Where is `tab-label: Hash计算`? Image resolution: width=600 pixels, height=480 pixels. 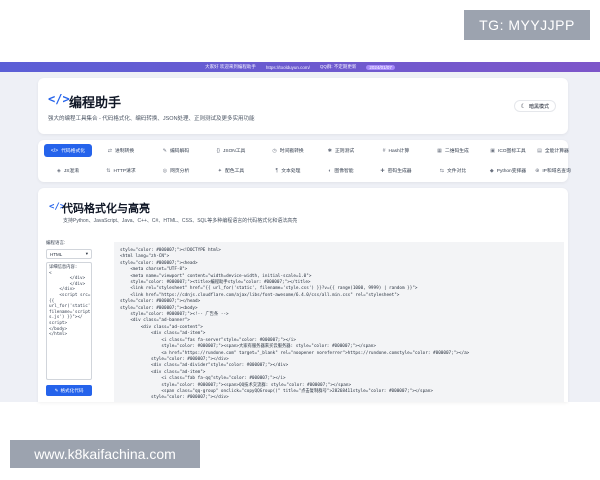
tab-label: Hash计算 is located at coordinates (399, 151).